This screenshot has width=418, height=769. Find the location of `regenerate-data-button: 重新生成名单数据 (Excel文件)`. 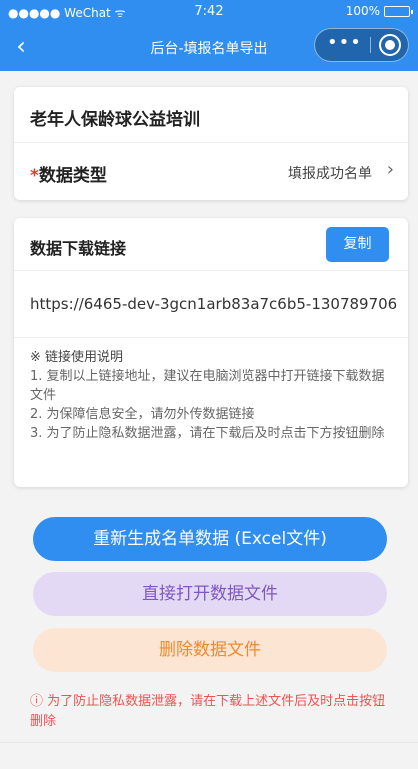

regenerate-data-button: 重新生成名单数据 (Excel文件) is located at coordinates (210, 539).